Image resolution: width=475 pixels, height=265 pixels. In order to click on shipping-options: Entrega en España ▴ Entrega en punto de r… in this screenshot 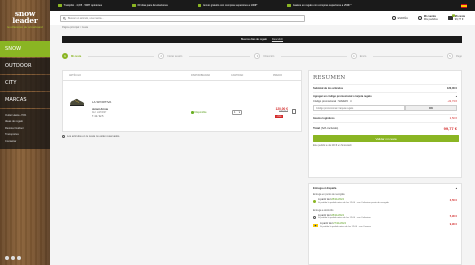, I will do `click(385, 224)`.